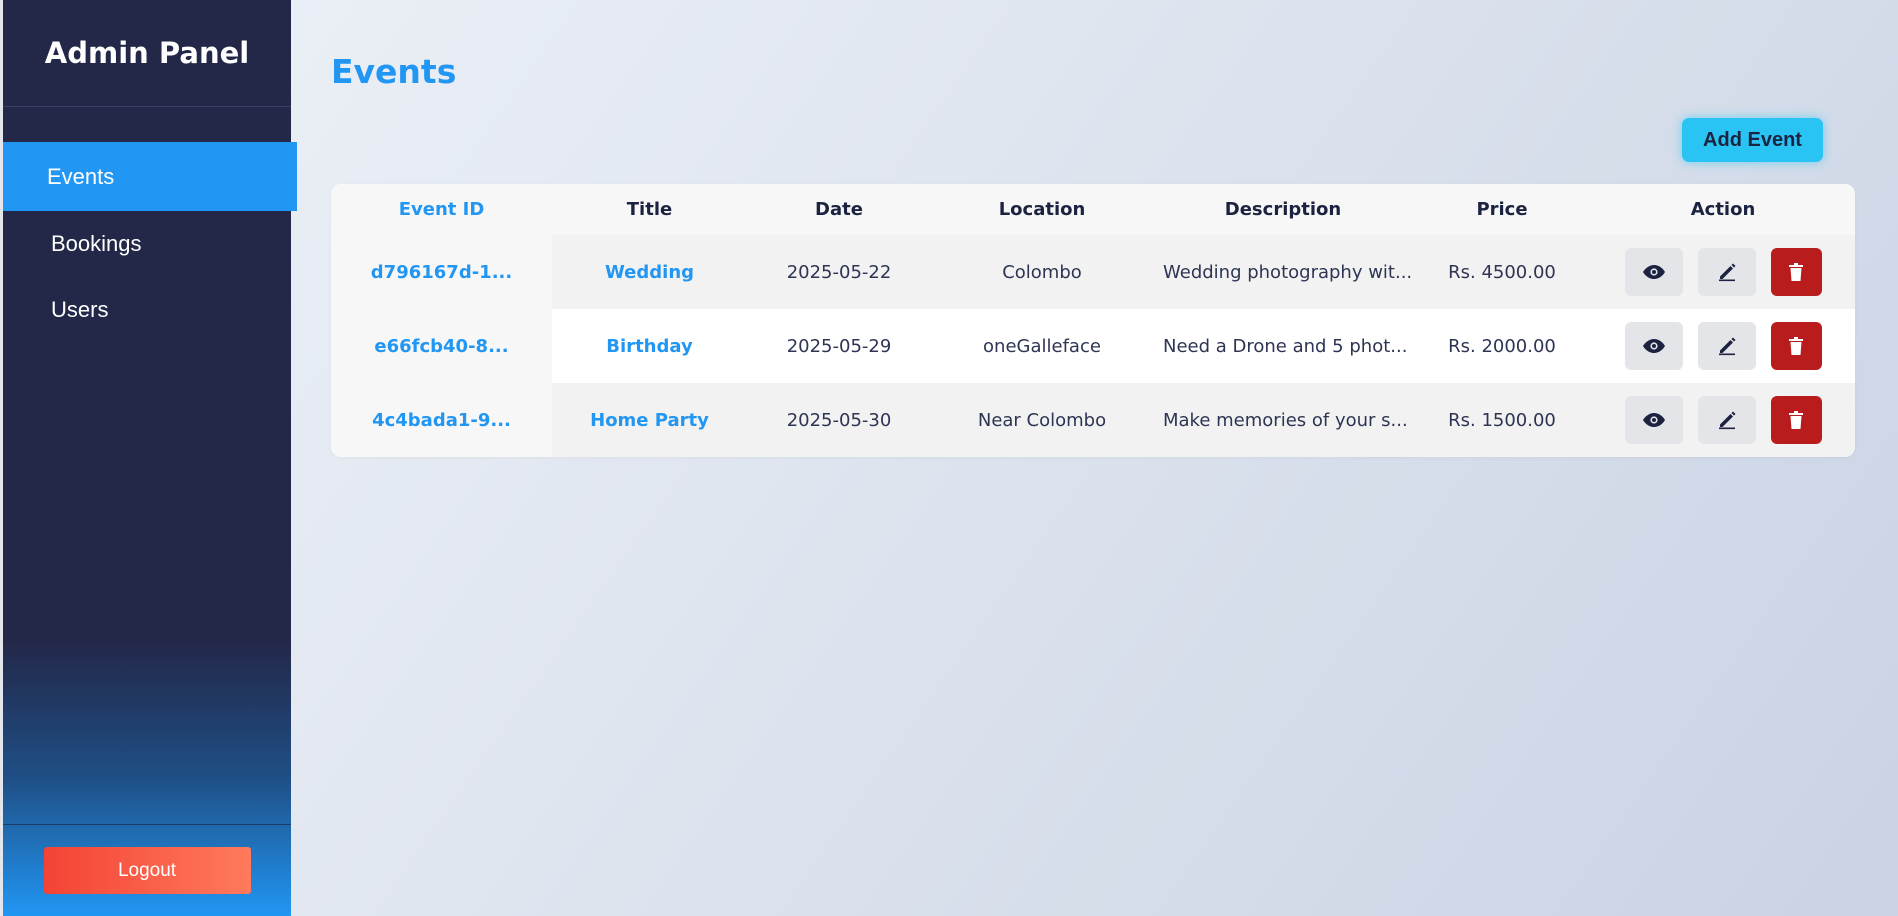  Describe the element at coordinates (150, 176) in the screenshot. I see `sidebar-item-events: Events` at that location.